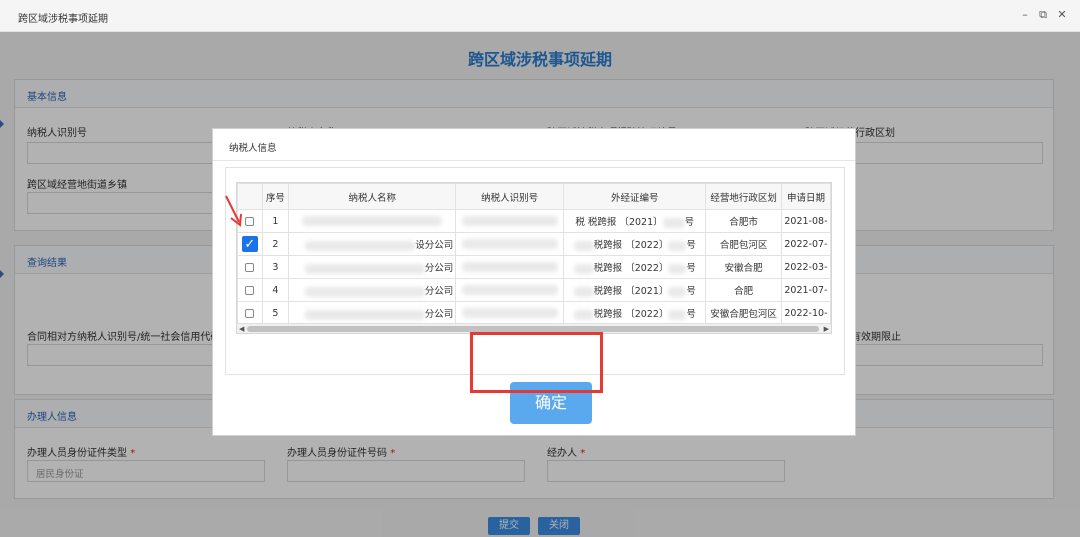 Image resolution: width=1080 pixels, height=537 pixels. Describe the element at coordinates (743, 267) in the screenshot. I see `region-cell: 安徽合肥` at that location.